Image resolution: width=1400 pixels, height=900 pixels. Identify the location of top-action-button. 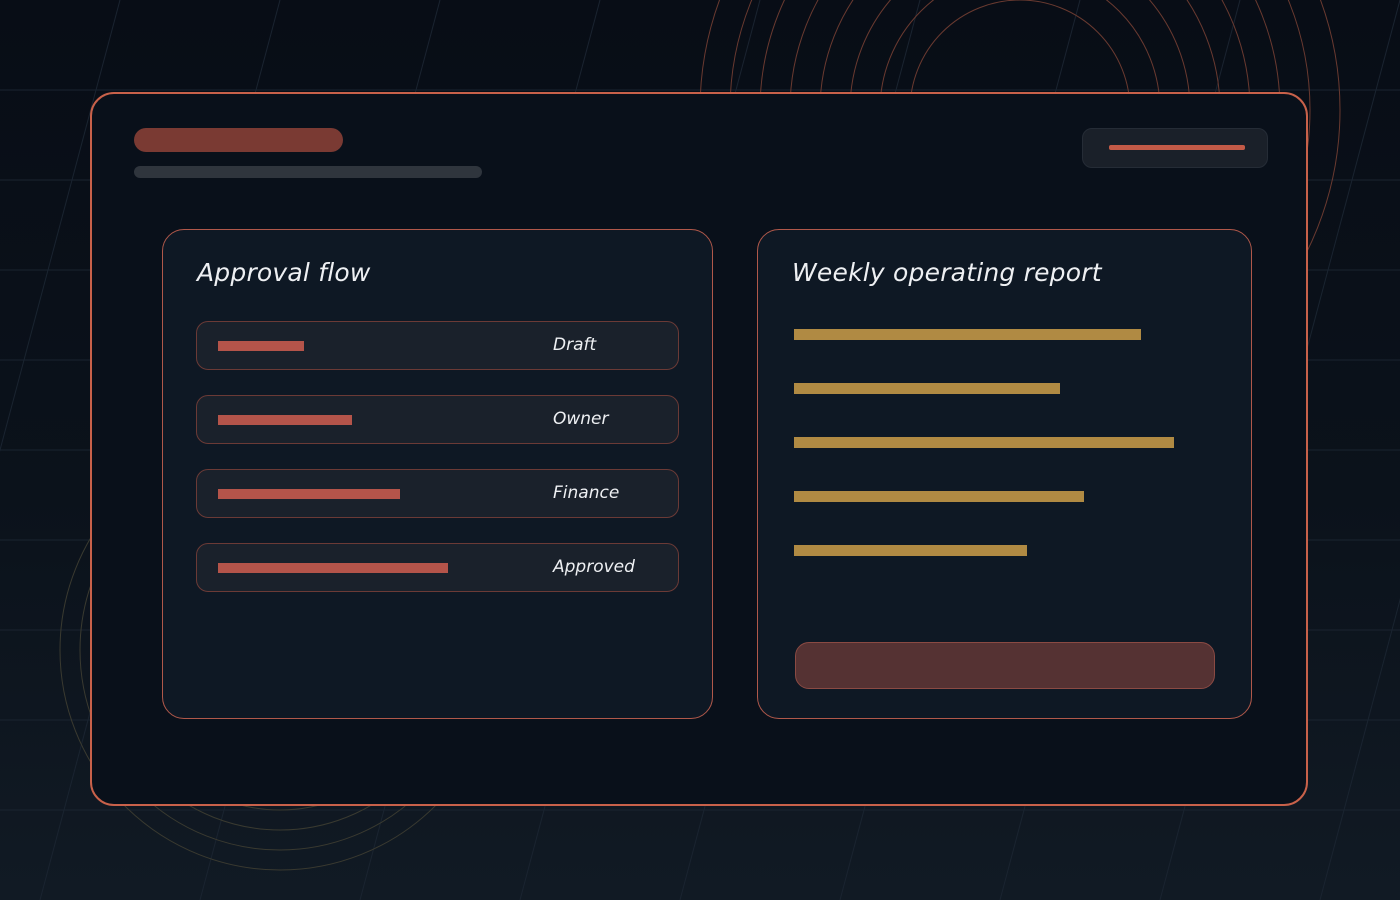
(1175, 148).